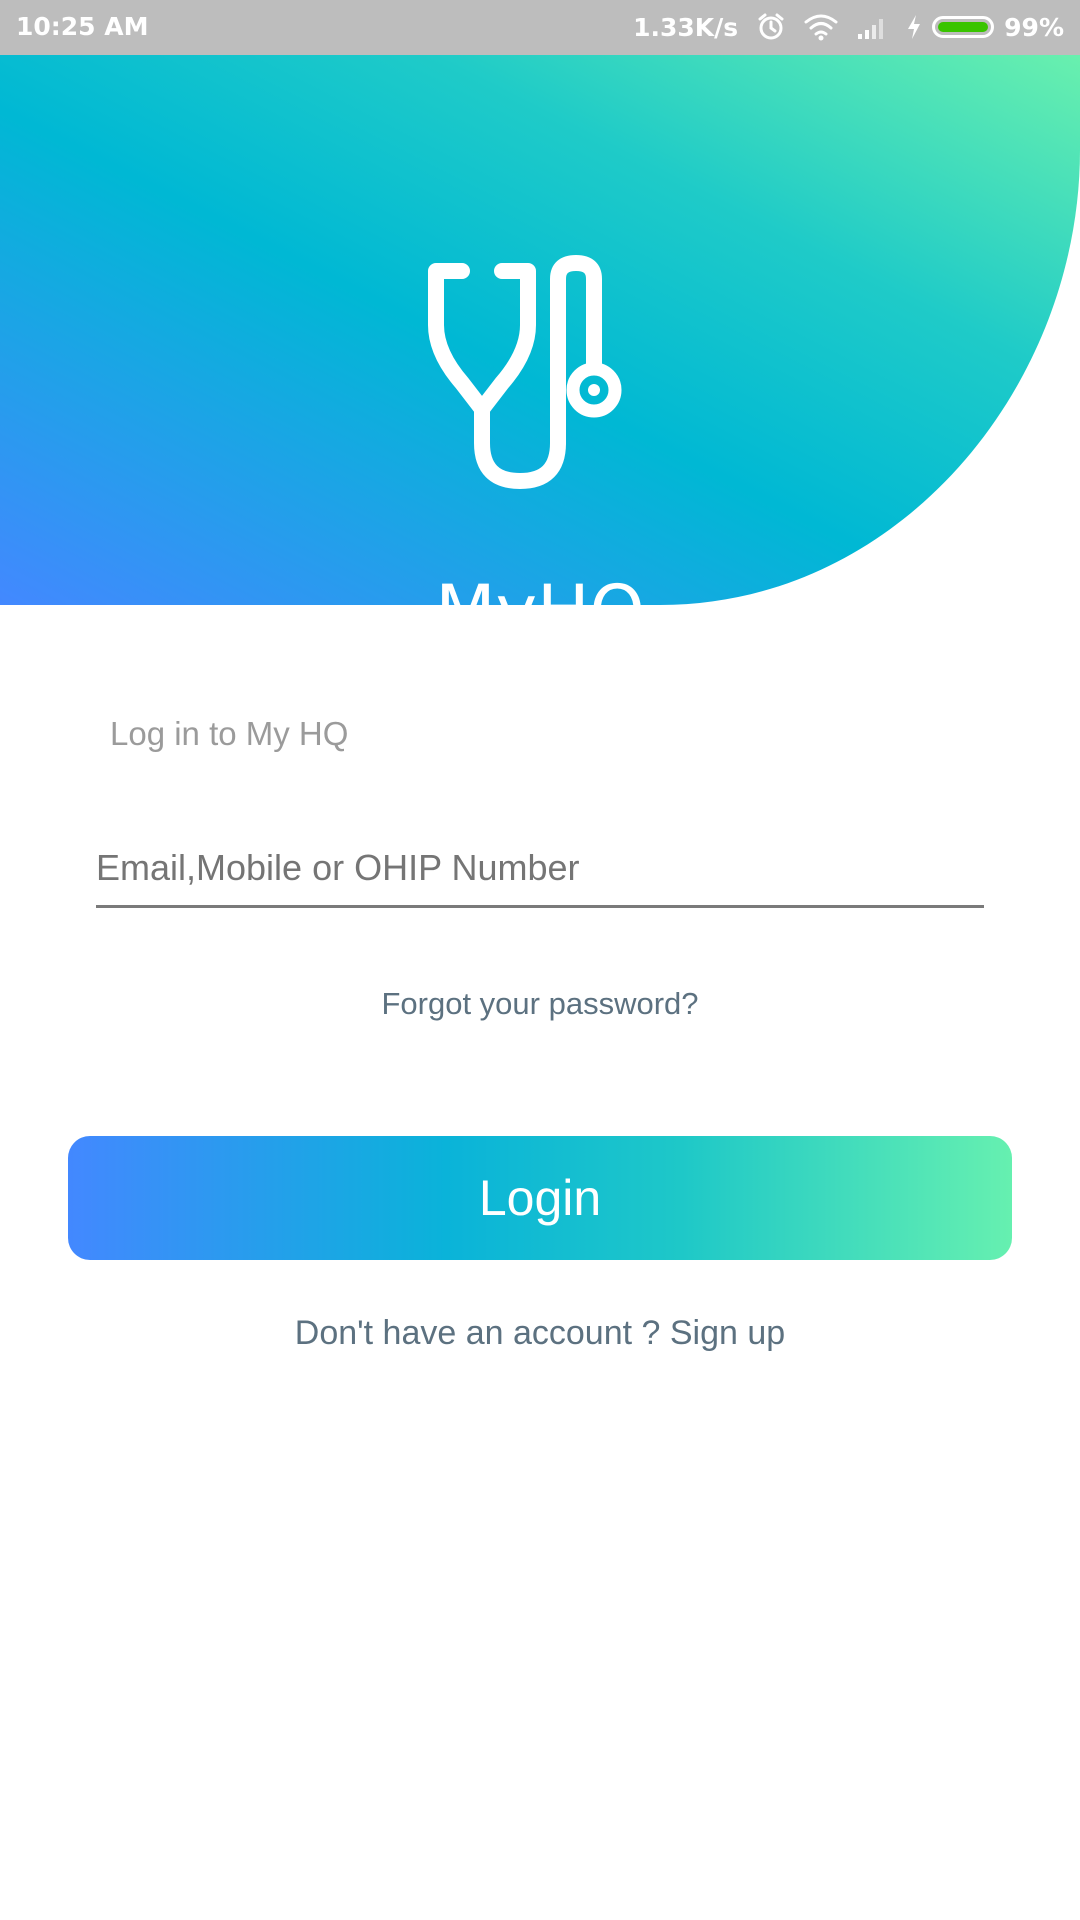 This screenshot has height=1920, width=1080. Describe the element at coordinates (821, 27) in the screenshot. I see `wifi-icon` at that location.